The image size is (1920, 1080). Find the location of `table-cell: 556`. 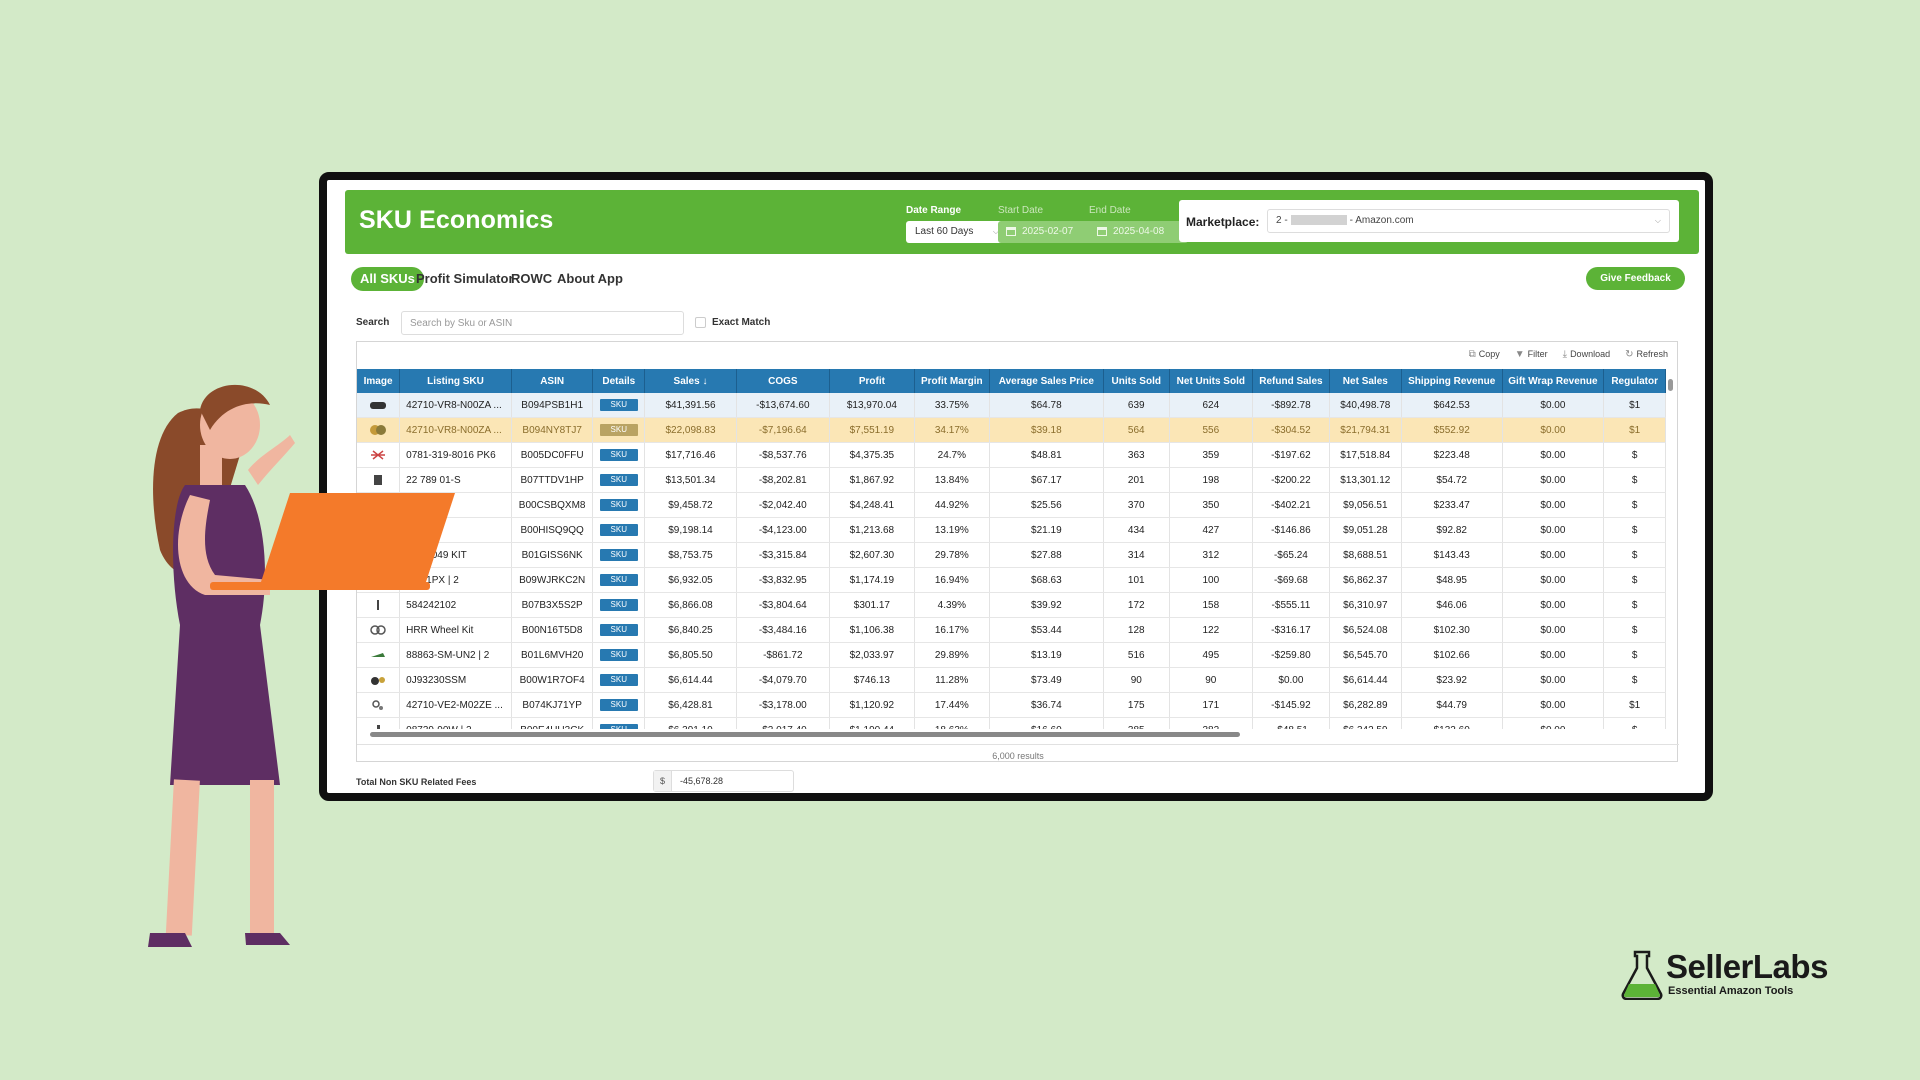

table-cell: 556 is located at coordinates (1211, 430).